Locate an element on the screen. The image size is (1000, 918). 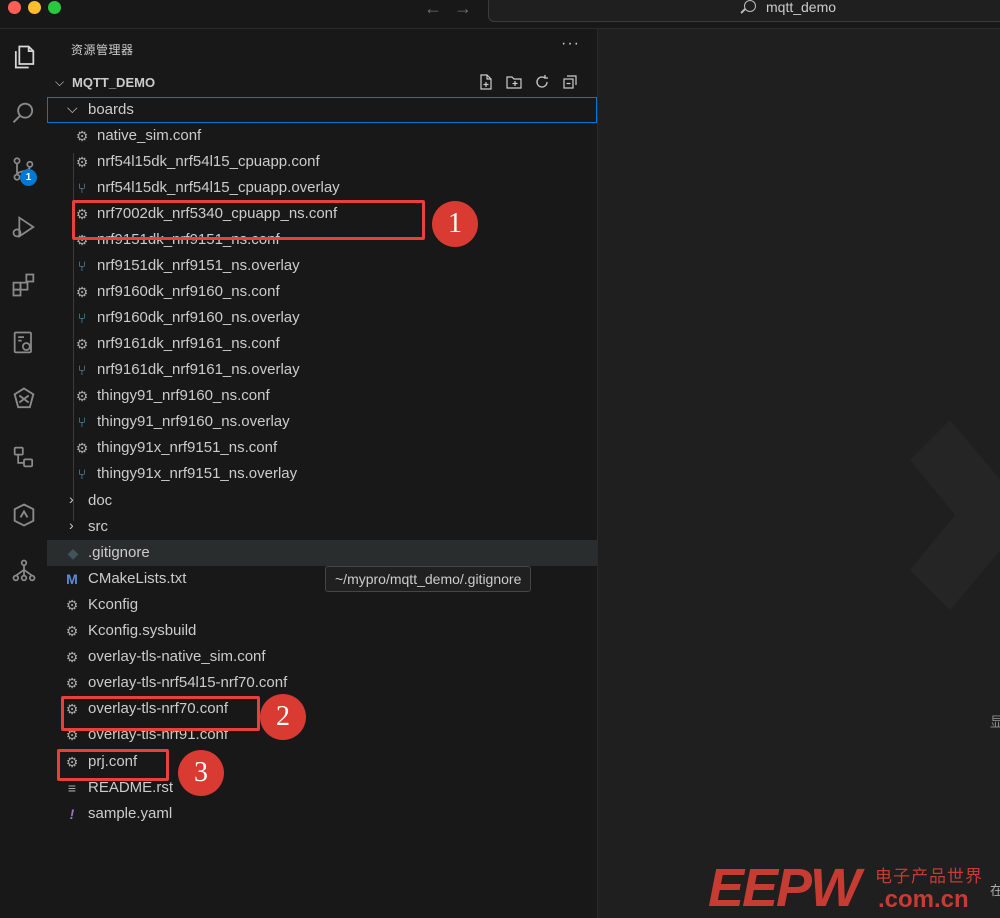
tree-item-label: sample.yaml is located at coordinates (130, 813).